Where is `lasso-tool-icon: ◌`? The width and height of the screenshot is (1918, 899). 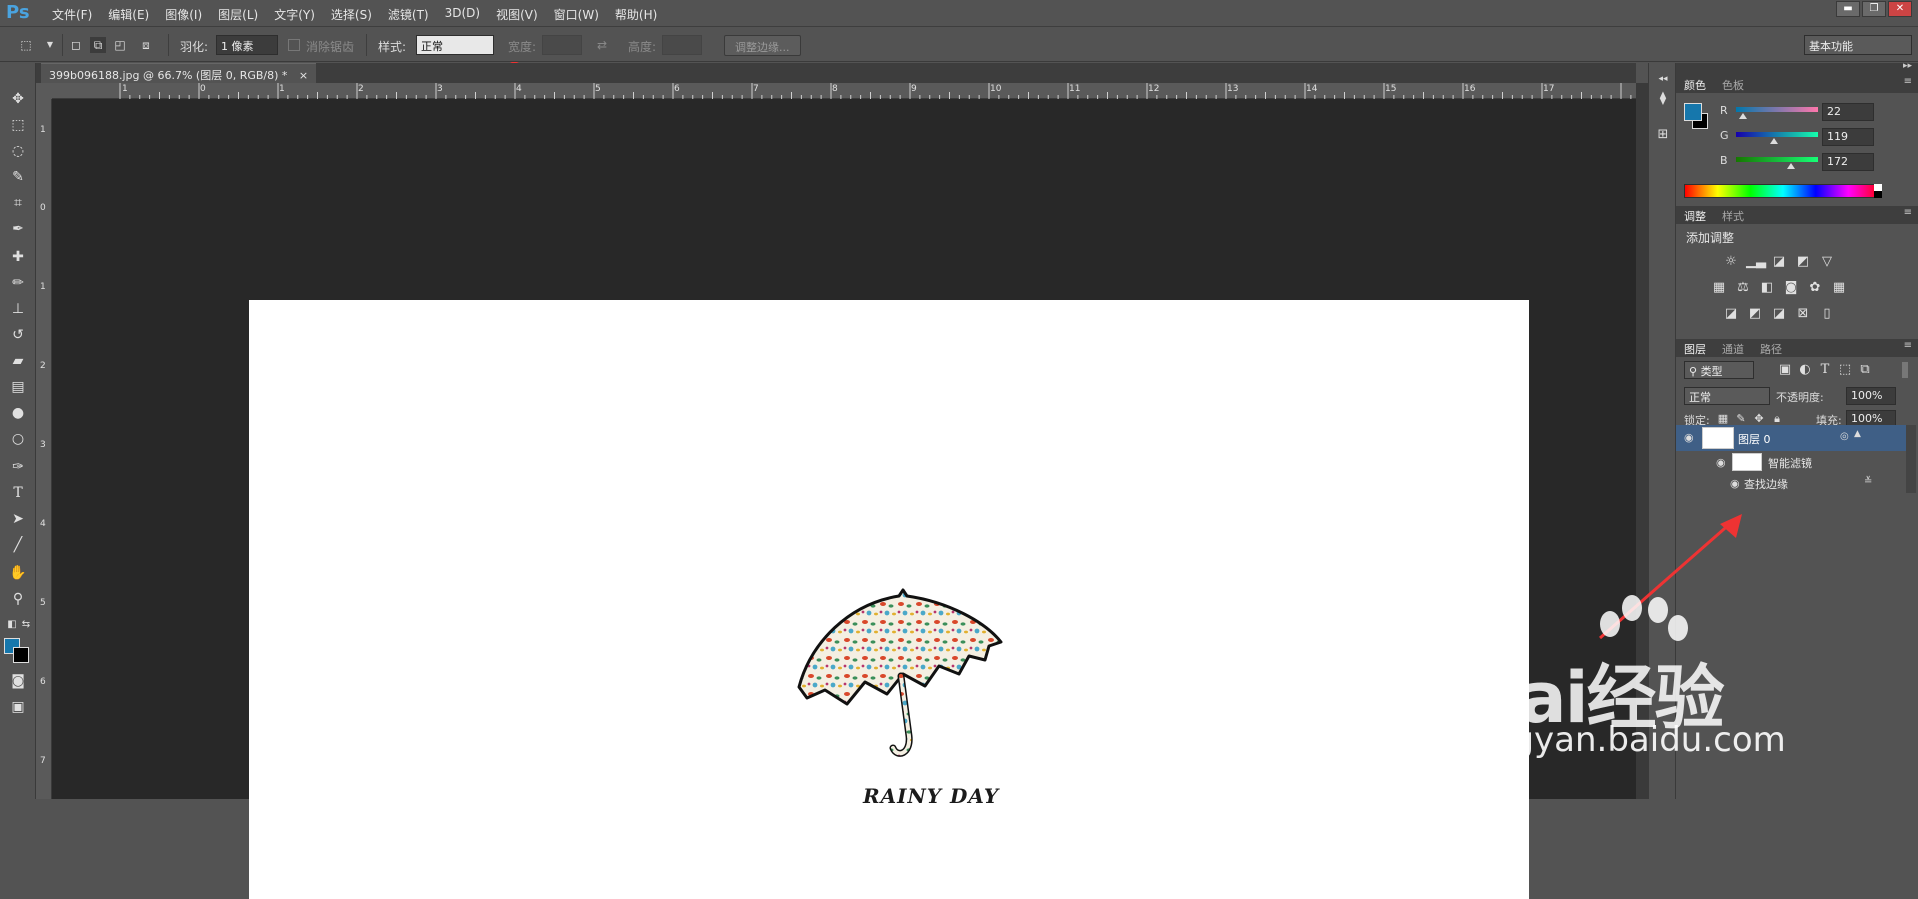
lasso-tool-icon: ◌ is located at coordinates (18, 151).